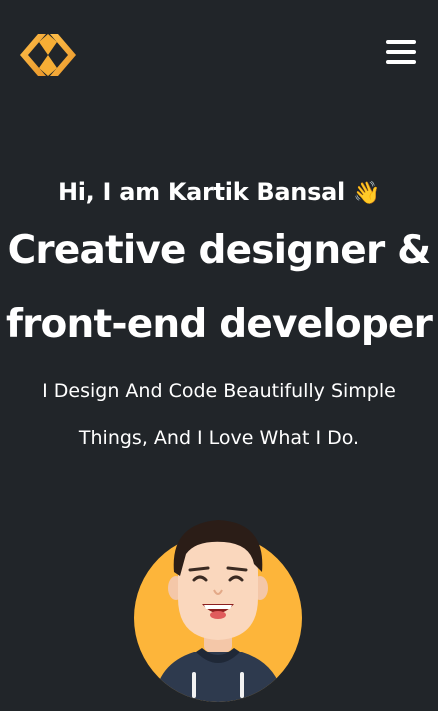 The image size is (438, 711). Describe the element at coordinates (219, 391) in the screenshot. I see `tagline-line-1: I Design And Code Beautifully Simple` at that location.